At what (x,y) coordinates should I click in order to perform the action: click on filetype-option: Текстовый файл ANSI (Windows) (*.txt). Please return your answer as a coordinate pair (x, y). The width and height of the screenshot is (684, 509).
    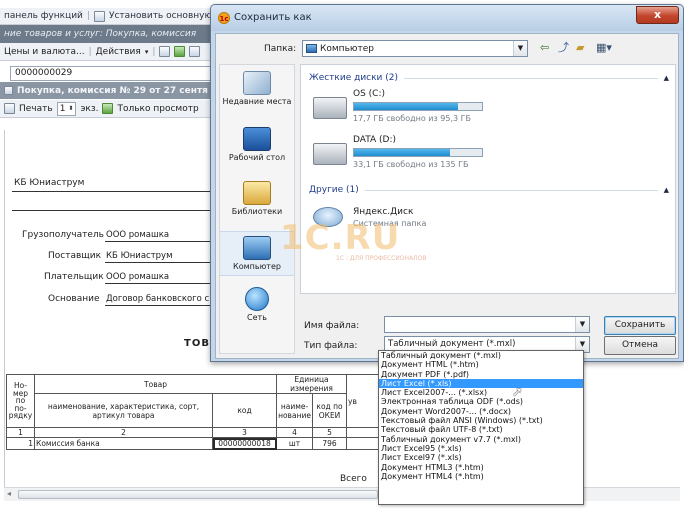
    Looking at the image, I should click on (481, 420).